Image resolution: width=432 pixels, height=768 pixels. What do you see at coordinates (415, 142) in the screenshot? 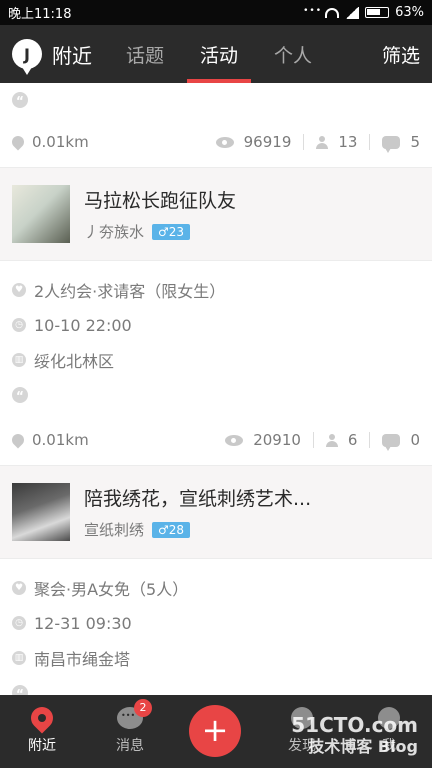
I see `event-comments: 5` at bounding box center [415, 142].